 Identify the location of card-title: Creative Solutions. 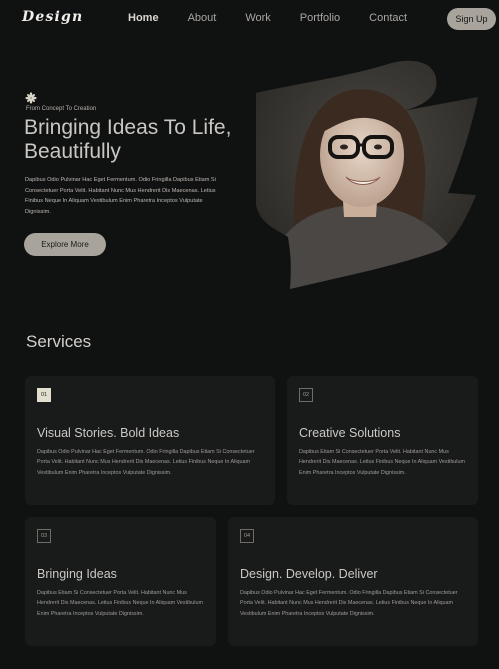
(350, 433).